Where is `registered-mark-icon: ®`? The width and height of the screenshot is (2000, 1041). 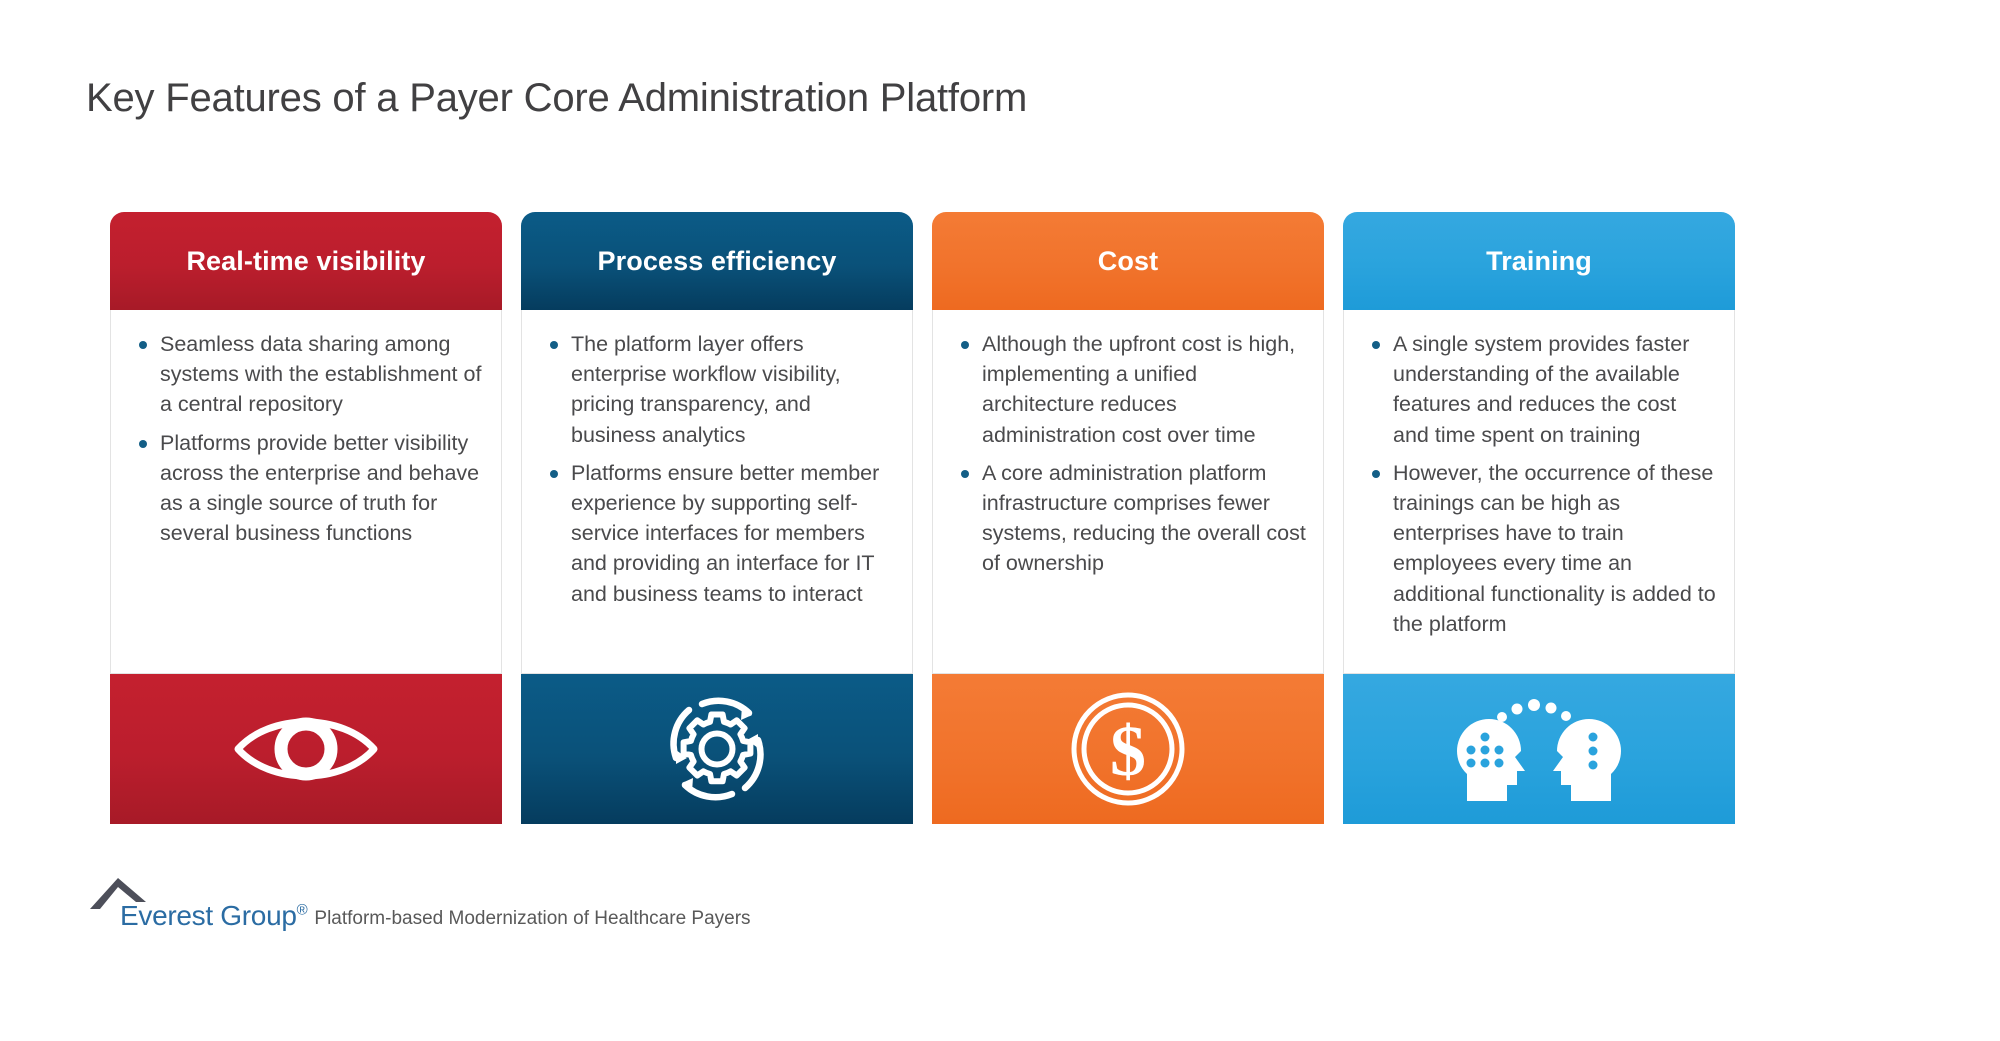 registered-mark-icon: ® is located at coordinates (302, 910).